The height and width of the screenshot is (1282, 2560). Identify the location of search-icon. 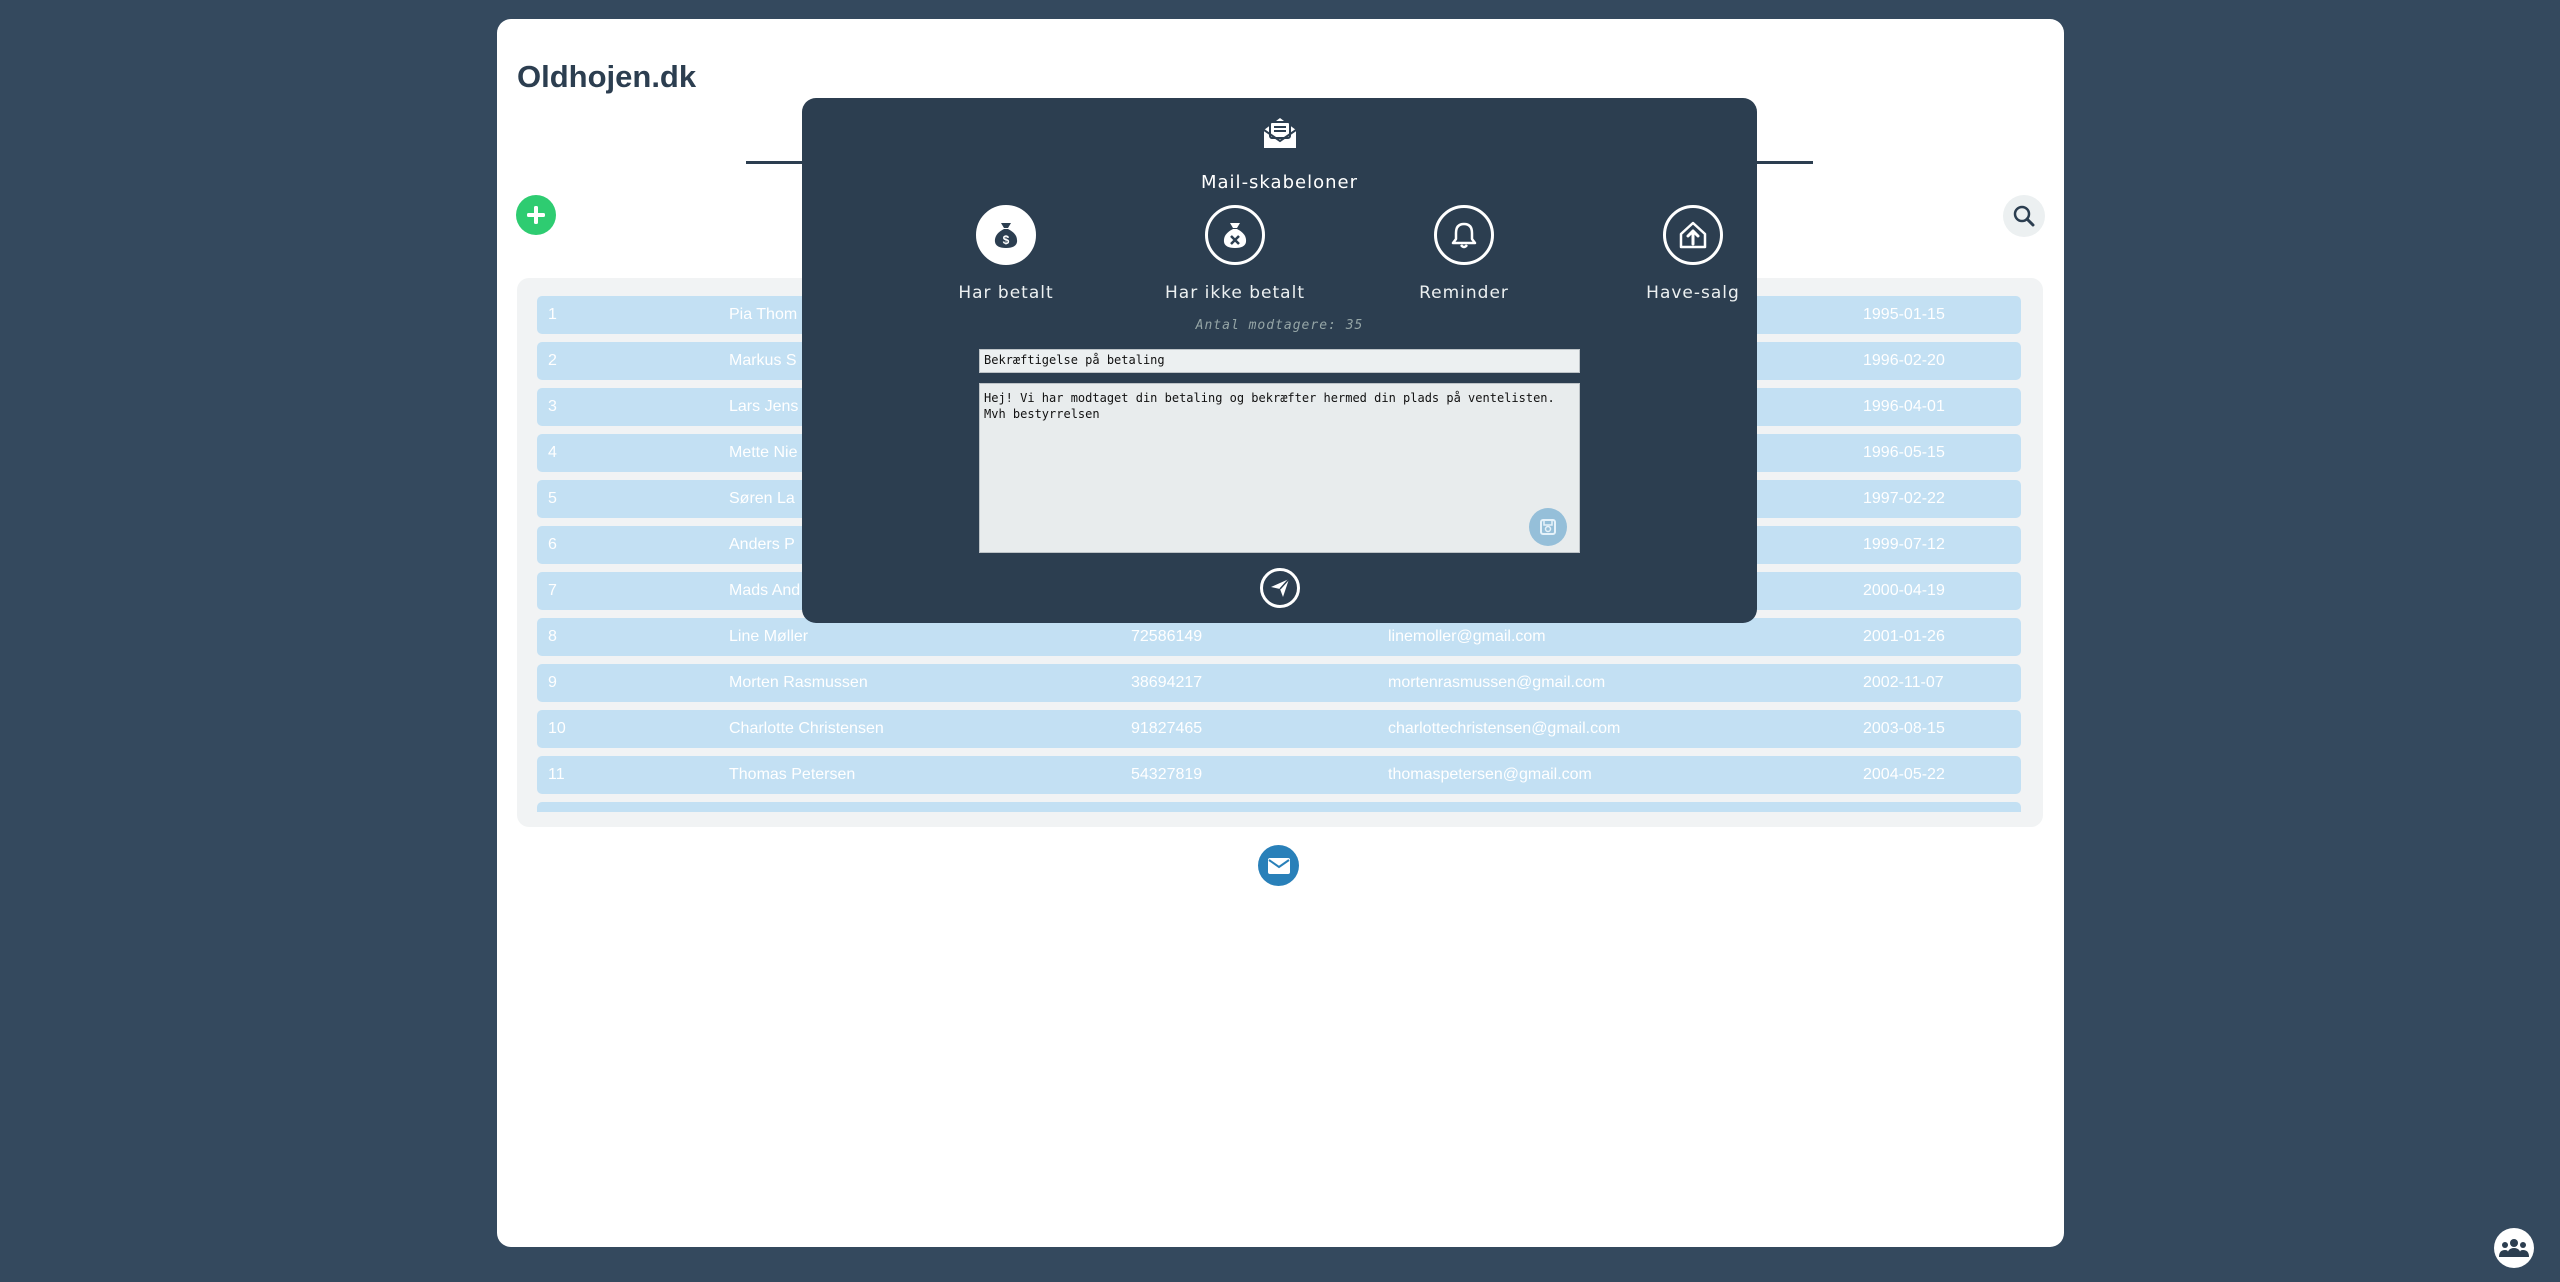
(2024, 216).